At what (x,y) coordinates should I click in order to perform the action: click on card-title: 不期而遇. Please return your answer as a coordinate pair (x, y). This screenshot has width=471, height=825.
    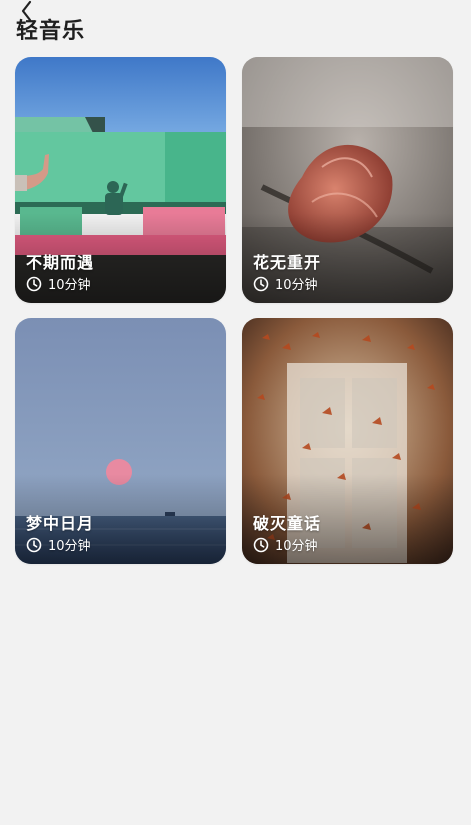
    Looking at the image, I should click on (60, 262).